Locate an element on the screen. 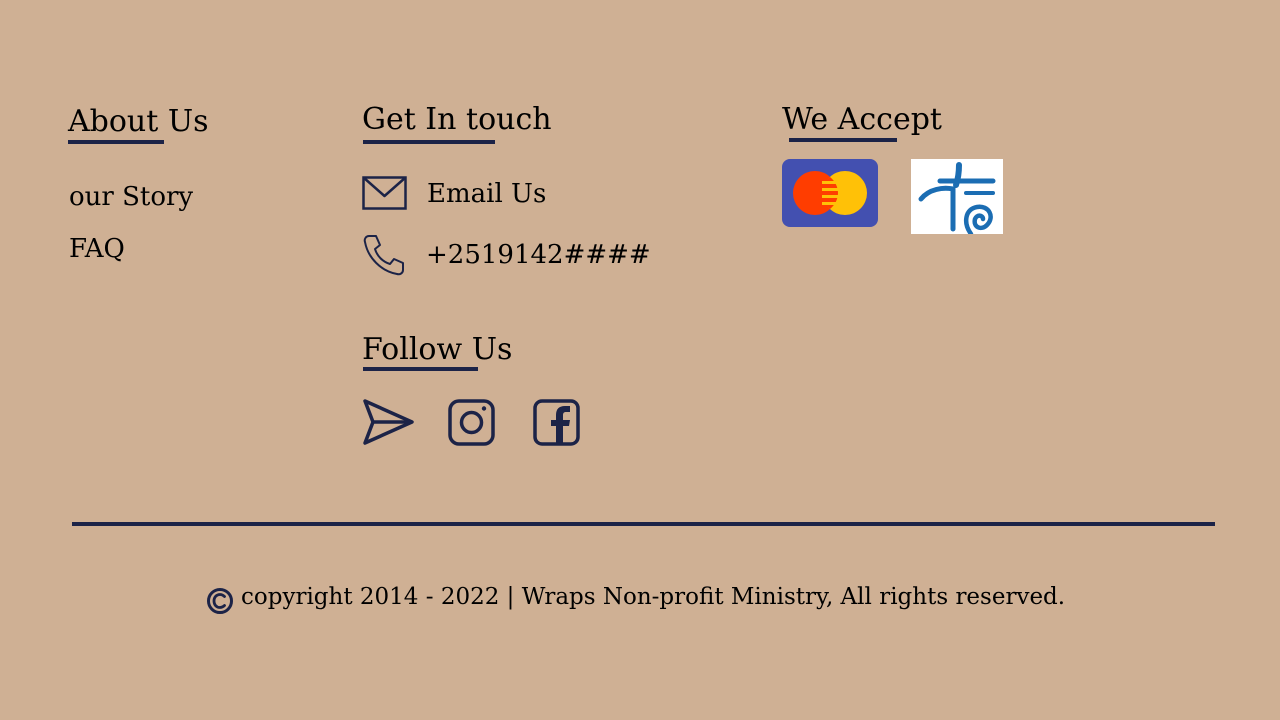 This screenshot has height=720, width=1280. envelope-icon is located at coordinates (384, 193).